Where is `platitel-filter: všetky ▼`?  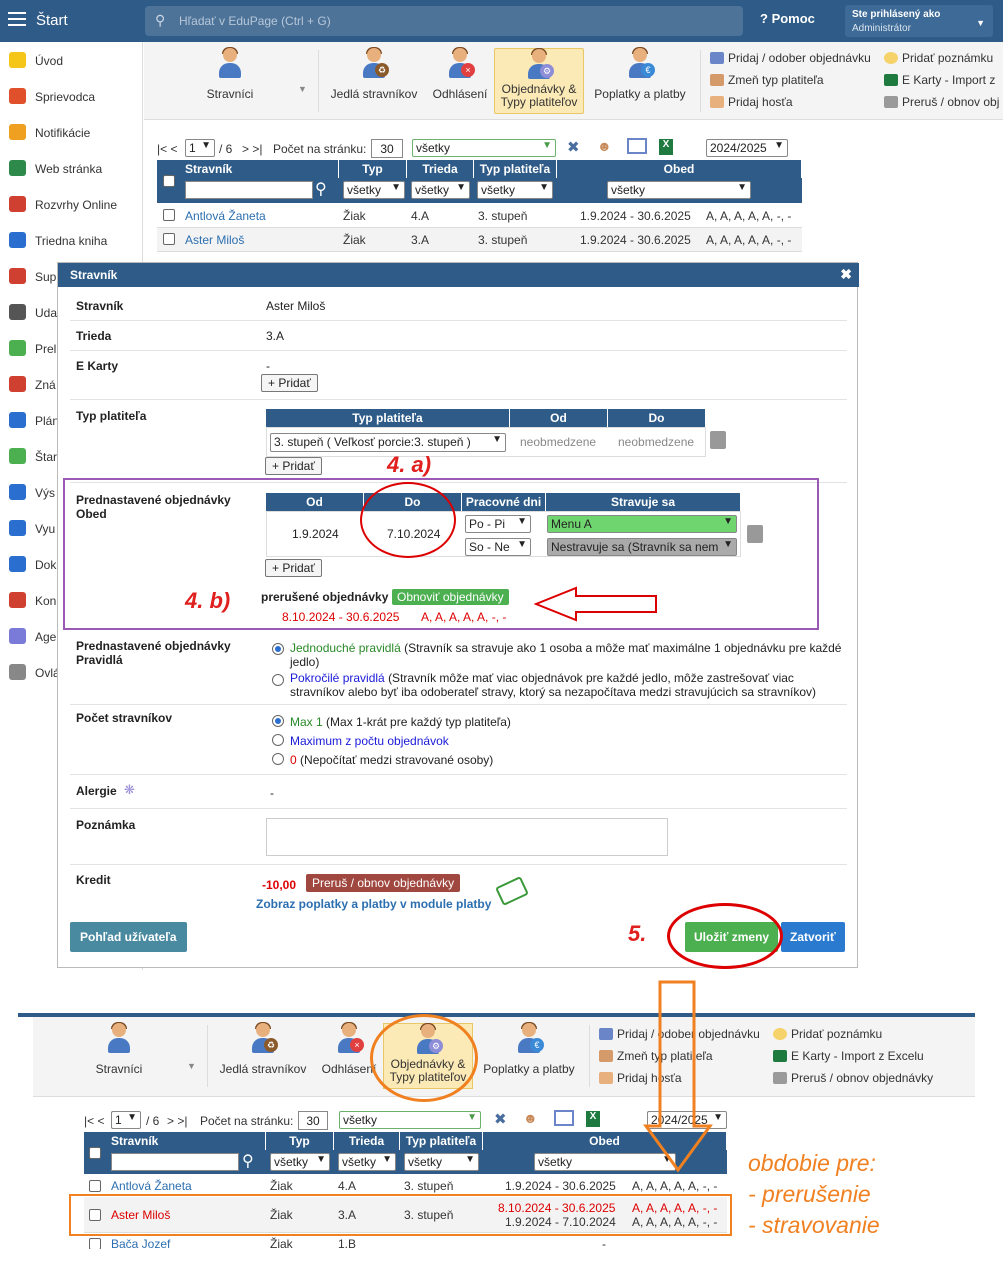
platitel-filter: všetky ▼ is located at coordinates (515, 190).